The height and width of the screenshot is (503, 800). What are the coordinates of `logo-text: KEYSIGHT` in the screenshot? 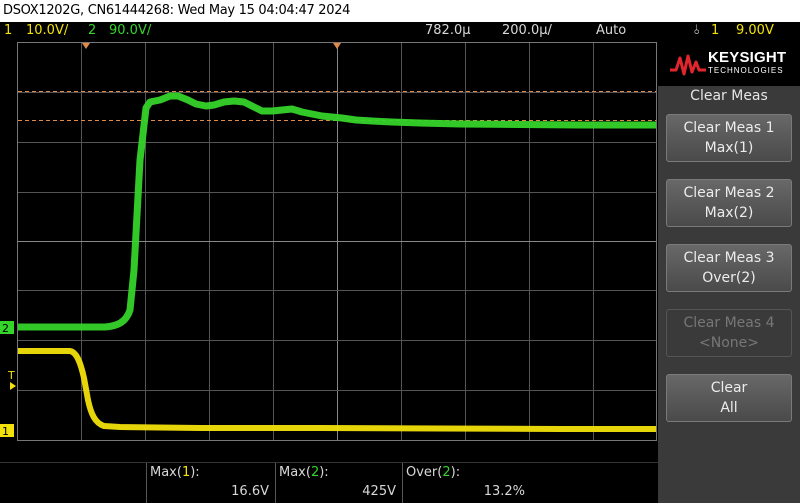 It's located at (747, 57).